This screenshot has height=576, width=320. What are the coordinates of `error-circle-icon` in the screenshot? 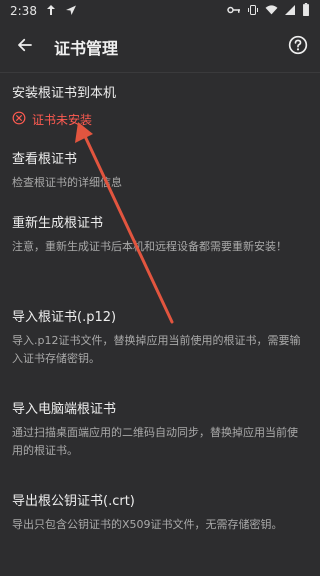 It's located at (19, 119).